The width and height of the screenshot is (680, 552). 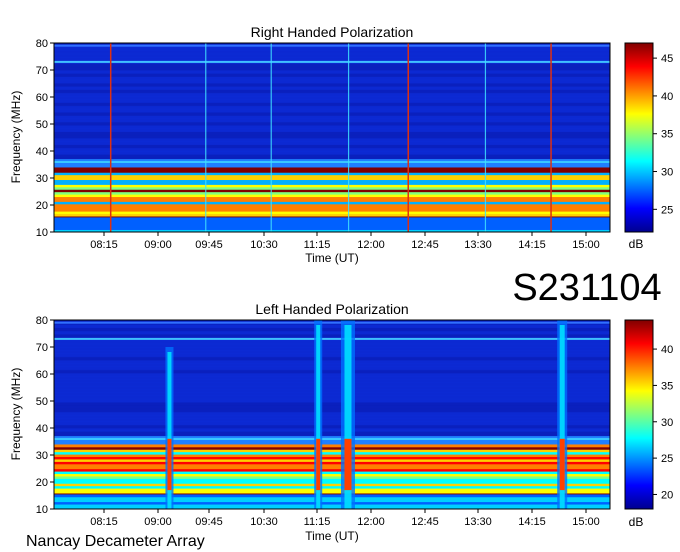 I want to click on panel-0-xtick-label: 10:30, so click(x=264, y=245).